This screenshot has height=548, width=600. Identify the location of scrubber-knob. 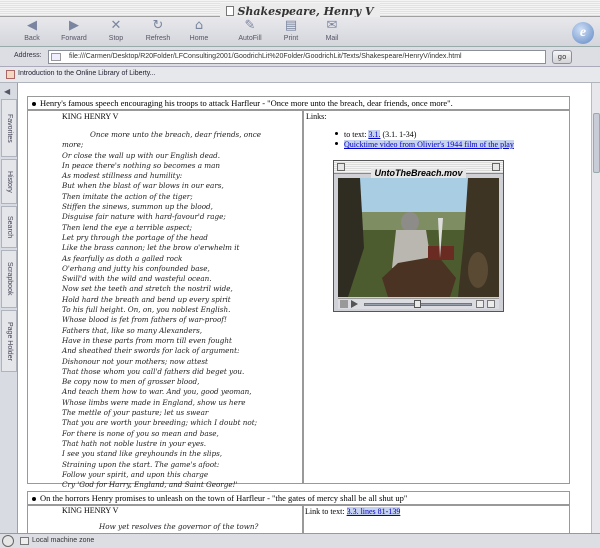
(417, 304).